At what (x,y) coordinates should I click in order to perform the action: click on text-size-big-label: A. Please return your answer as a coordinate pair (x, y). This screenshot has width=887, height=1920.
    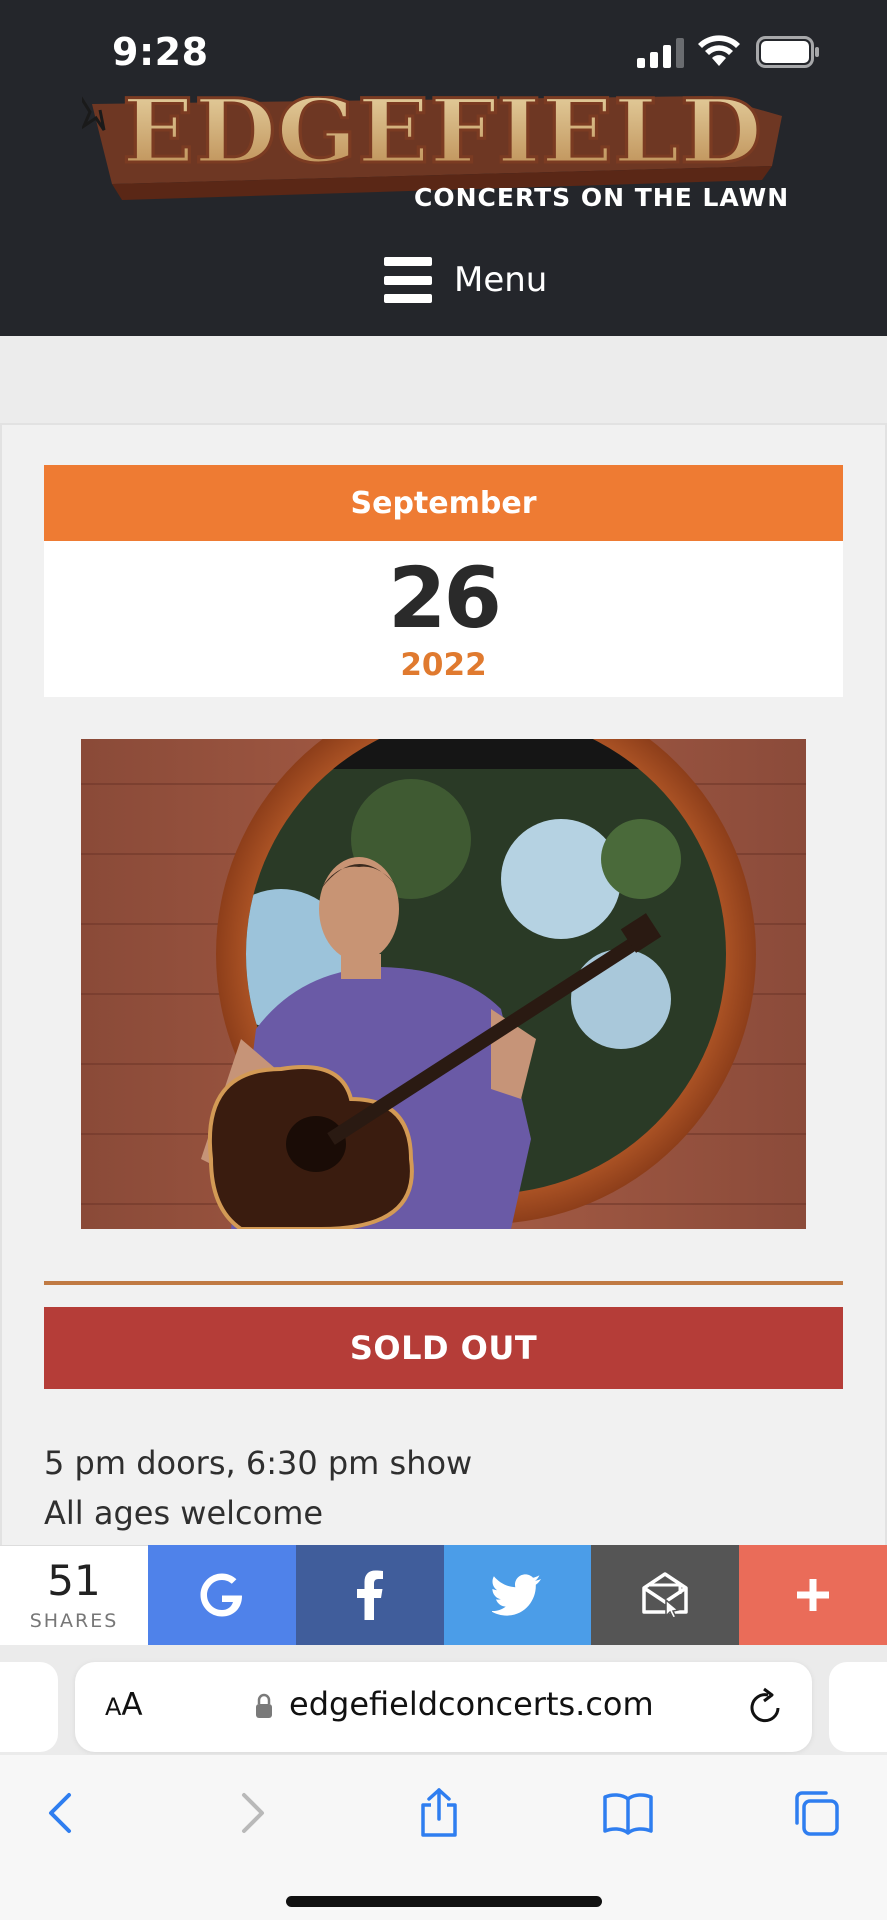
    Looking at the image, I should click on (132, 1705).